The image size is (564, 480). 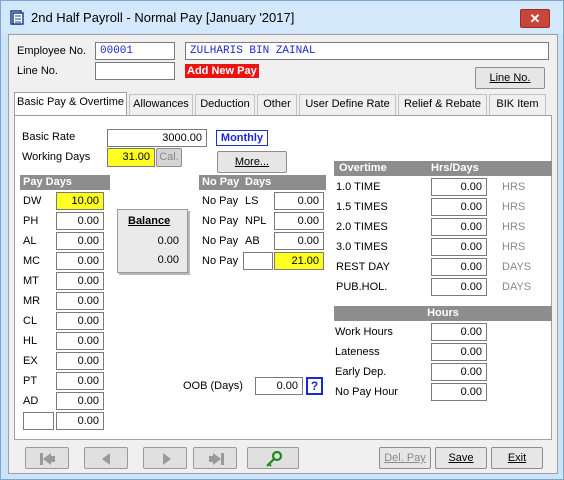 What do you see at coordinates (364, 332) in the screenshot?
I see `hours-label: Work Hours` at bounding box center [364, 332].